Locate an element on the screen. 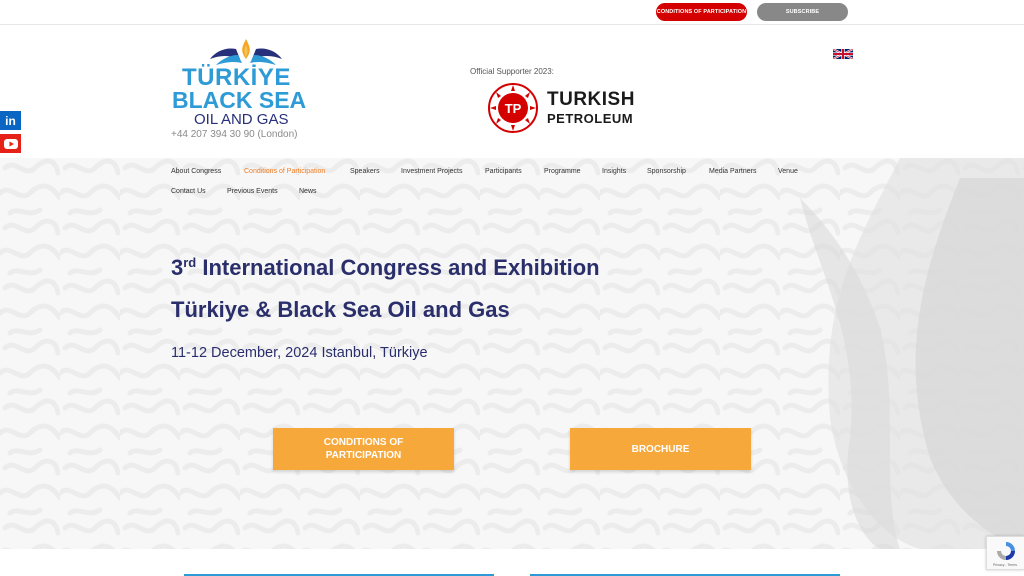 The image size is (1024, 576). youtube-icon is located at coordinates (10, 143).